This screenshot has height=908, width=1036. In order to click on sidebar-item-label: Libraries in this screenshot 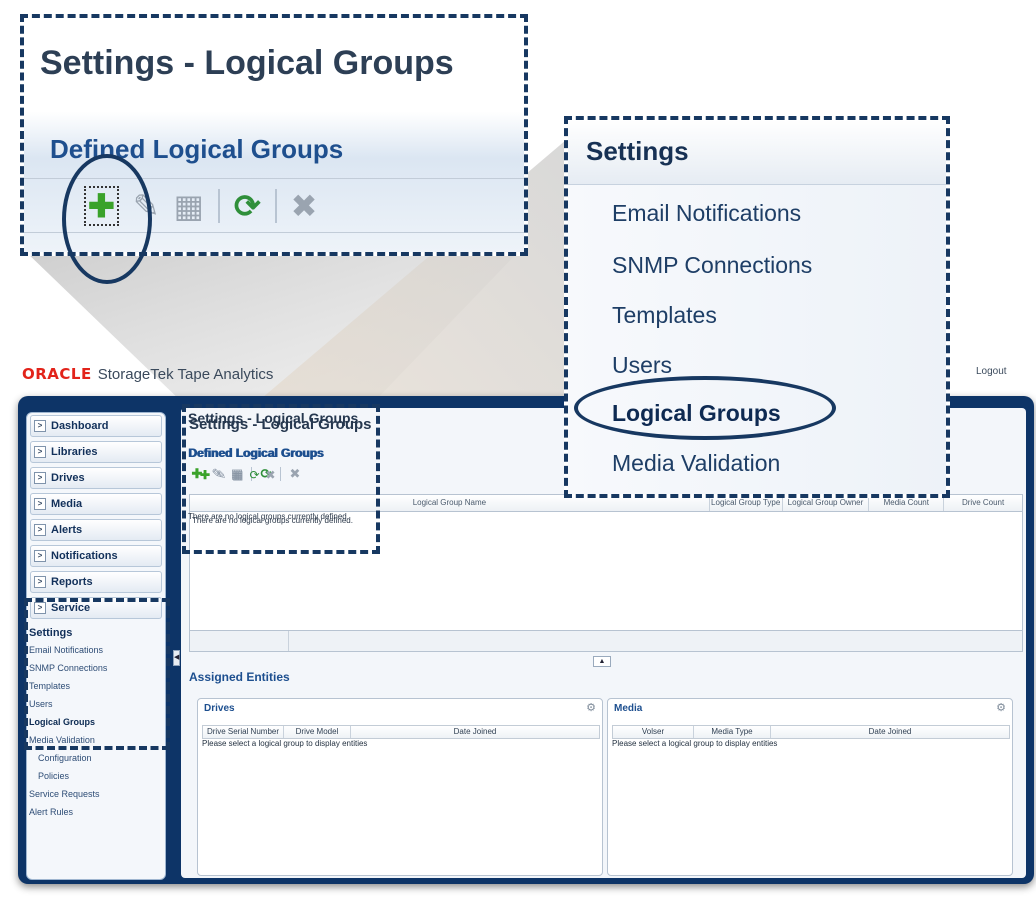, I will do `click(74, 452)`.